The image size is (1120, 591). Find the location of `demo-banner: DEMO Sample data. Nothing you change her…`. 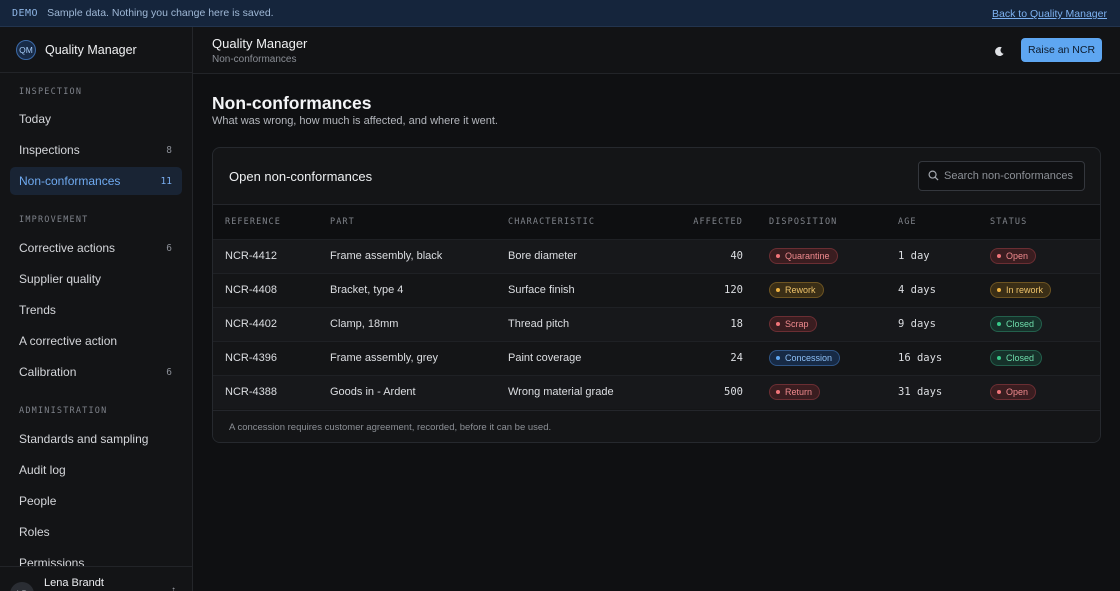

demo-banner: DEMO Sample data. Nothing you change her… is located at coordinates (560, 13).